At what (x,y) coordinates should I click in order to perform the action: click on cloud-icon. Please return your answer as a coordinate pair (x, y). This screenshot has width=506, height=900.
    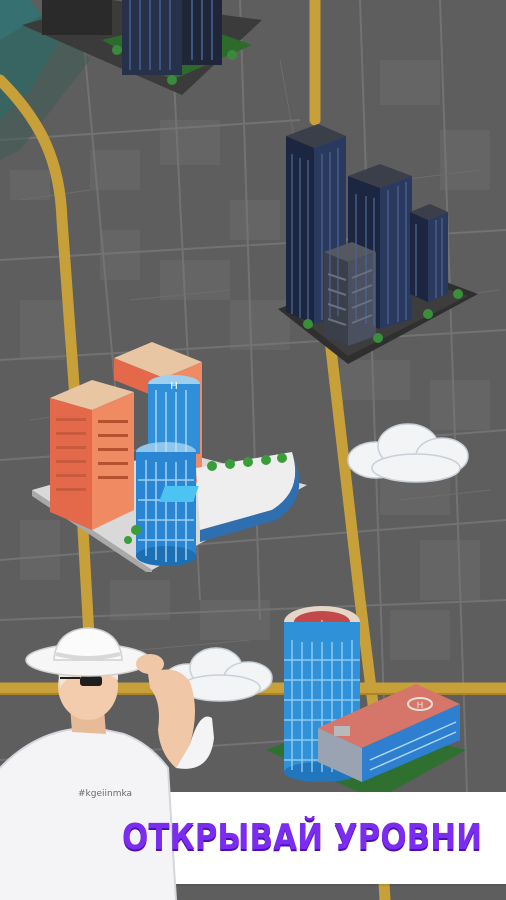
    Looking at the image, I should click on (408, 453).